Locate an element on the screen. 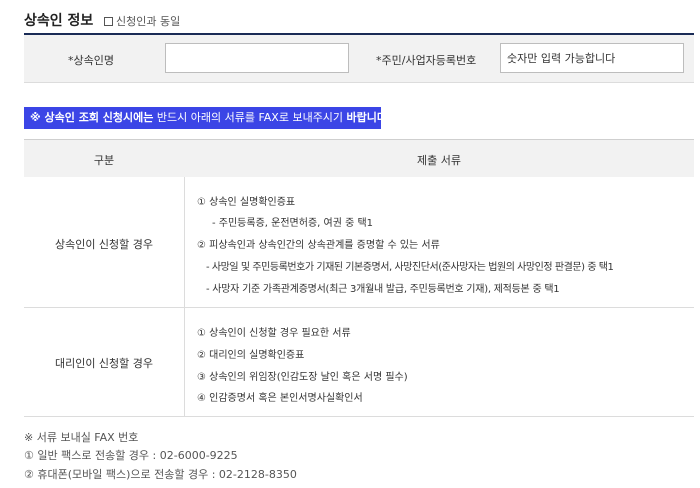 The height and width of the screenshot is (488, 700). same-as-applicant-label: 신청인과 동일 is located at coordinates (148, 21).